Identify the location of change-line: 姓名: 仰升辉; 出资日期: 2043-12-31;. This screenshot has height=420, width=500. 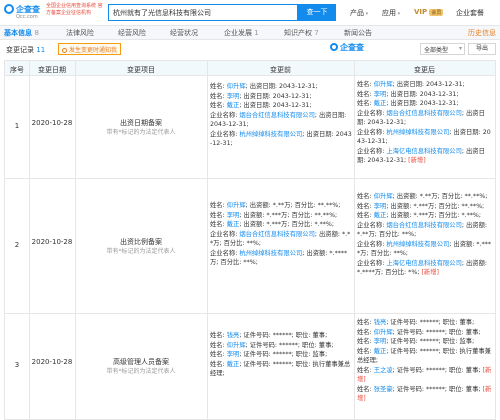
(281, 87).